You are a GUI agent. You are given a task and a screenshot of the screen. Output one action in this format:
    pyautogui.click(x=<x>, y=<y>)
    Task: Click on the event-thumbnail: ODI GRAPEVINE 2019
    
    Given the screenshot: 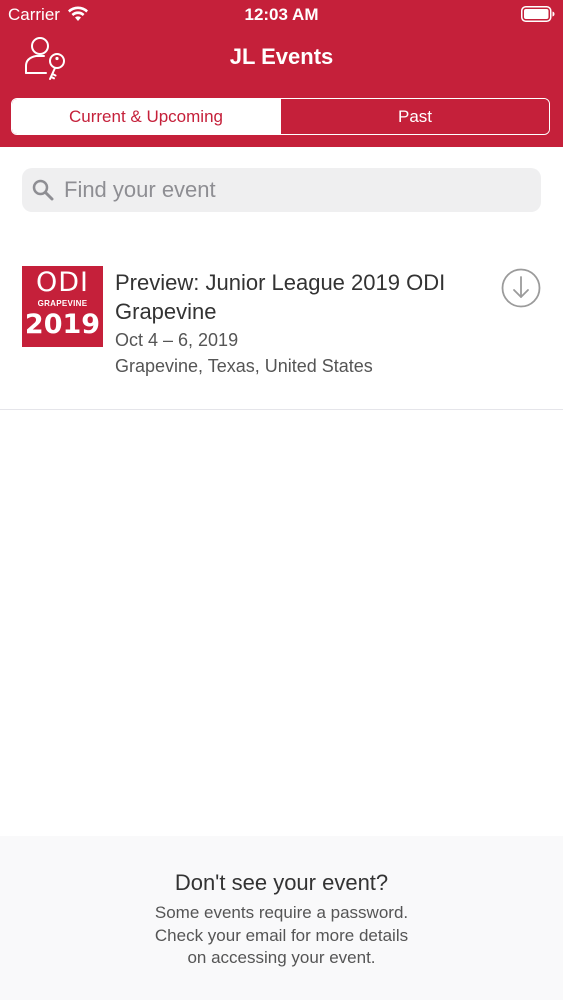 What is the action you would take?
    pyautogui.click(x=62, y=306)
    